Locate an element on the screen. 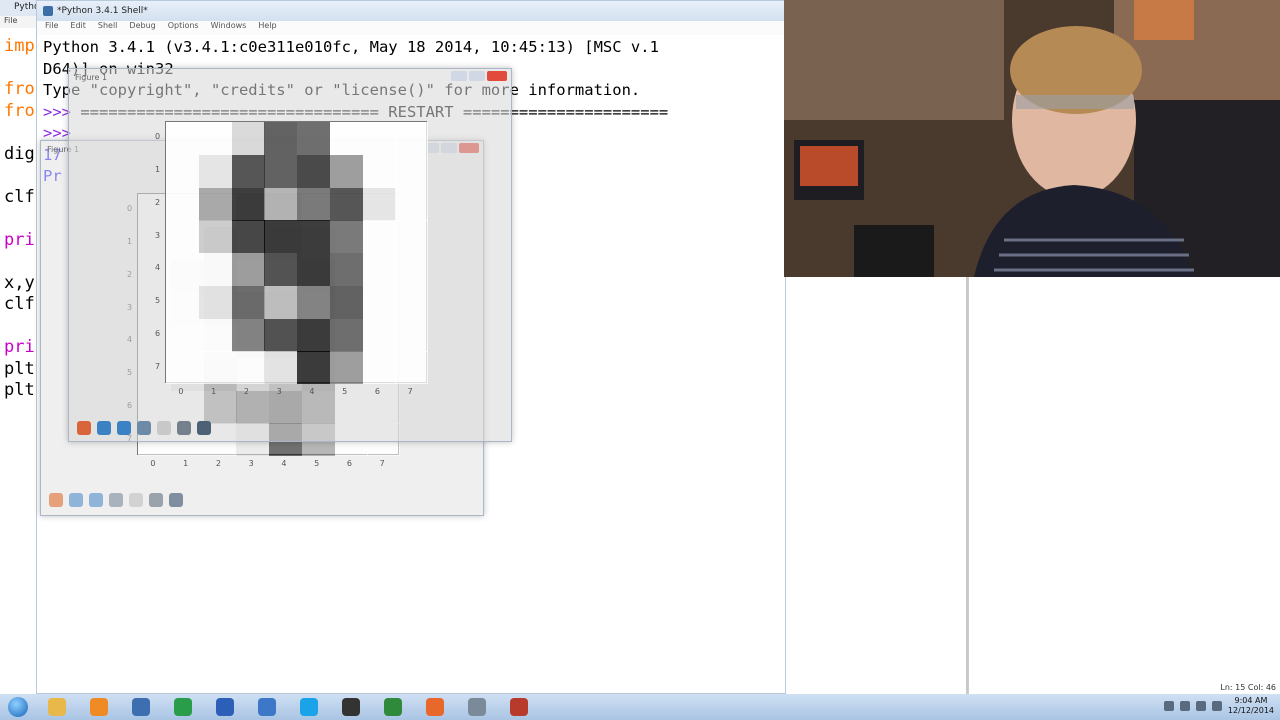 The width and height of the screenshot is (1280, 720). game-icon is located at coordinates (519, 707).